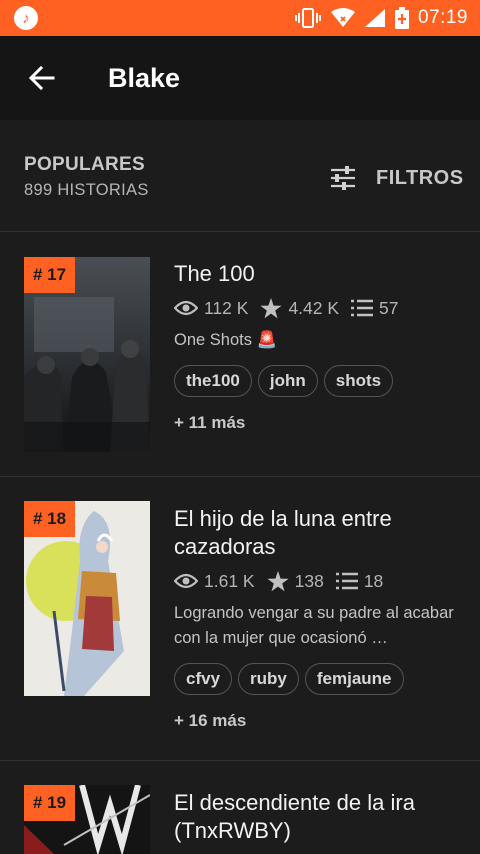 This screenshot has width=480, height=854. What do you see at coordinates (240, 18) in the screenshot?
I see `status-bar: ♪ 07:19` at bounding box center [240, 18].